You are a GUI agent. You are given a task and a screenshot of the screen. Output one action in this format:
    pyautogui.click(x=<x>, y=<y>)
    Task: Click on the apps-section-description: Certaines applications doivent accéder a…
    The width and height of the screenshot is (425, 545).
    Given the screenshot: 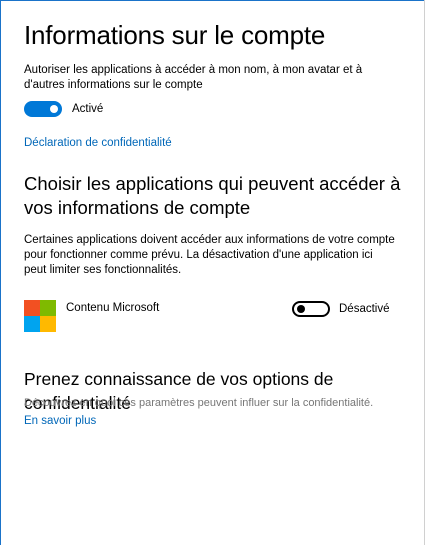 What is the action you would take?
    pyautogui.click(x=209, y=255)
    